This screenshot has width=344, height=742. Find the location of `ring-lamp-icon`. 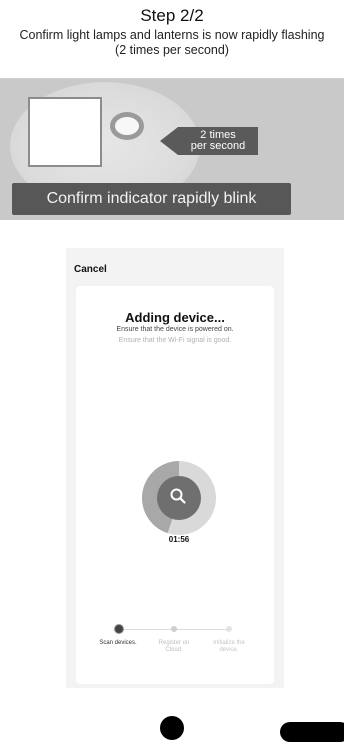

ring-lamp-icon is located at coordinates (127, 126).